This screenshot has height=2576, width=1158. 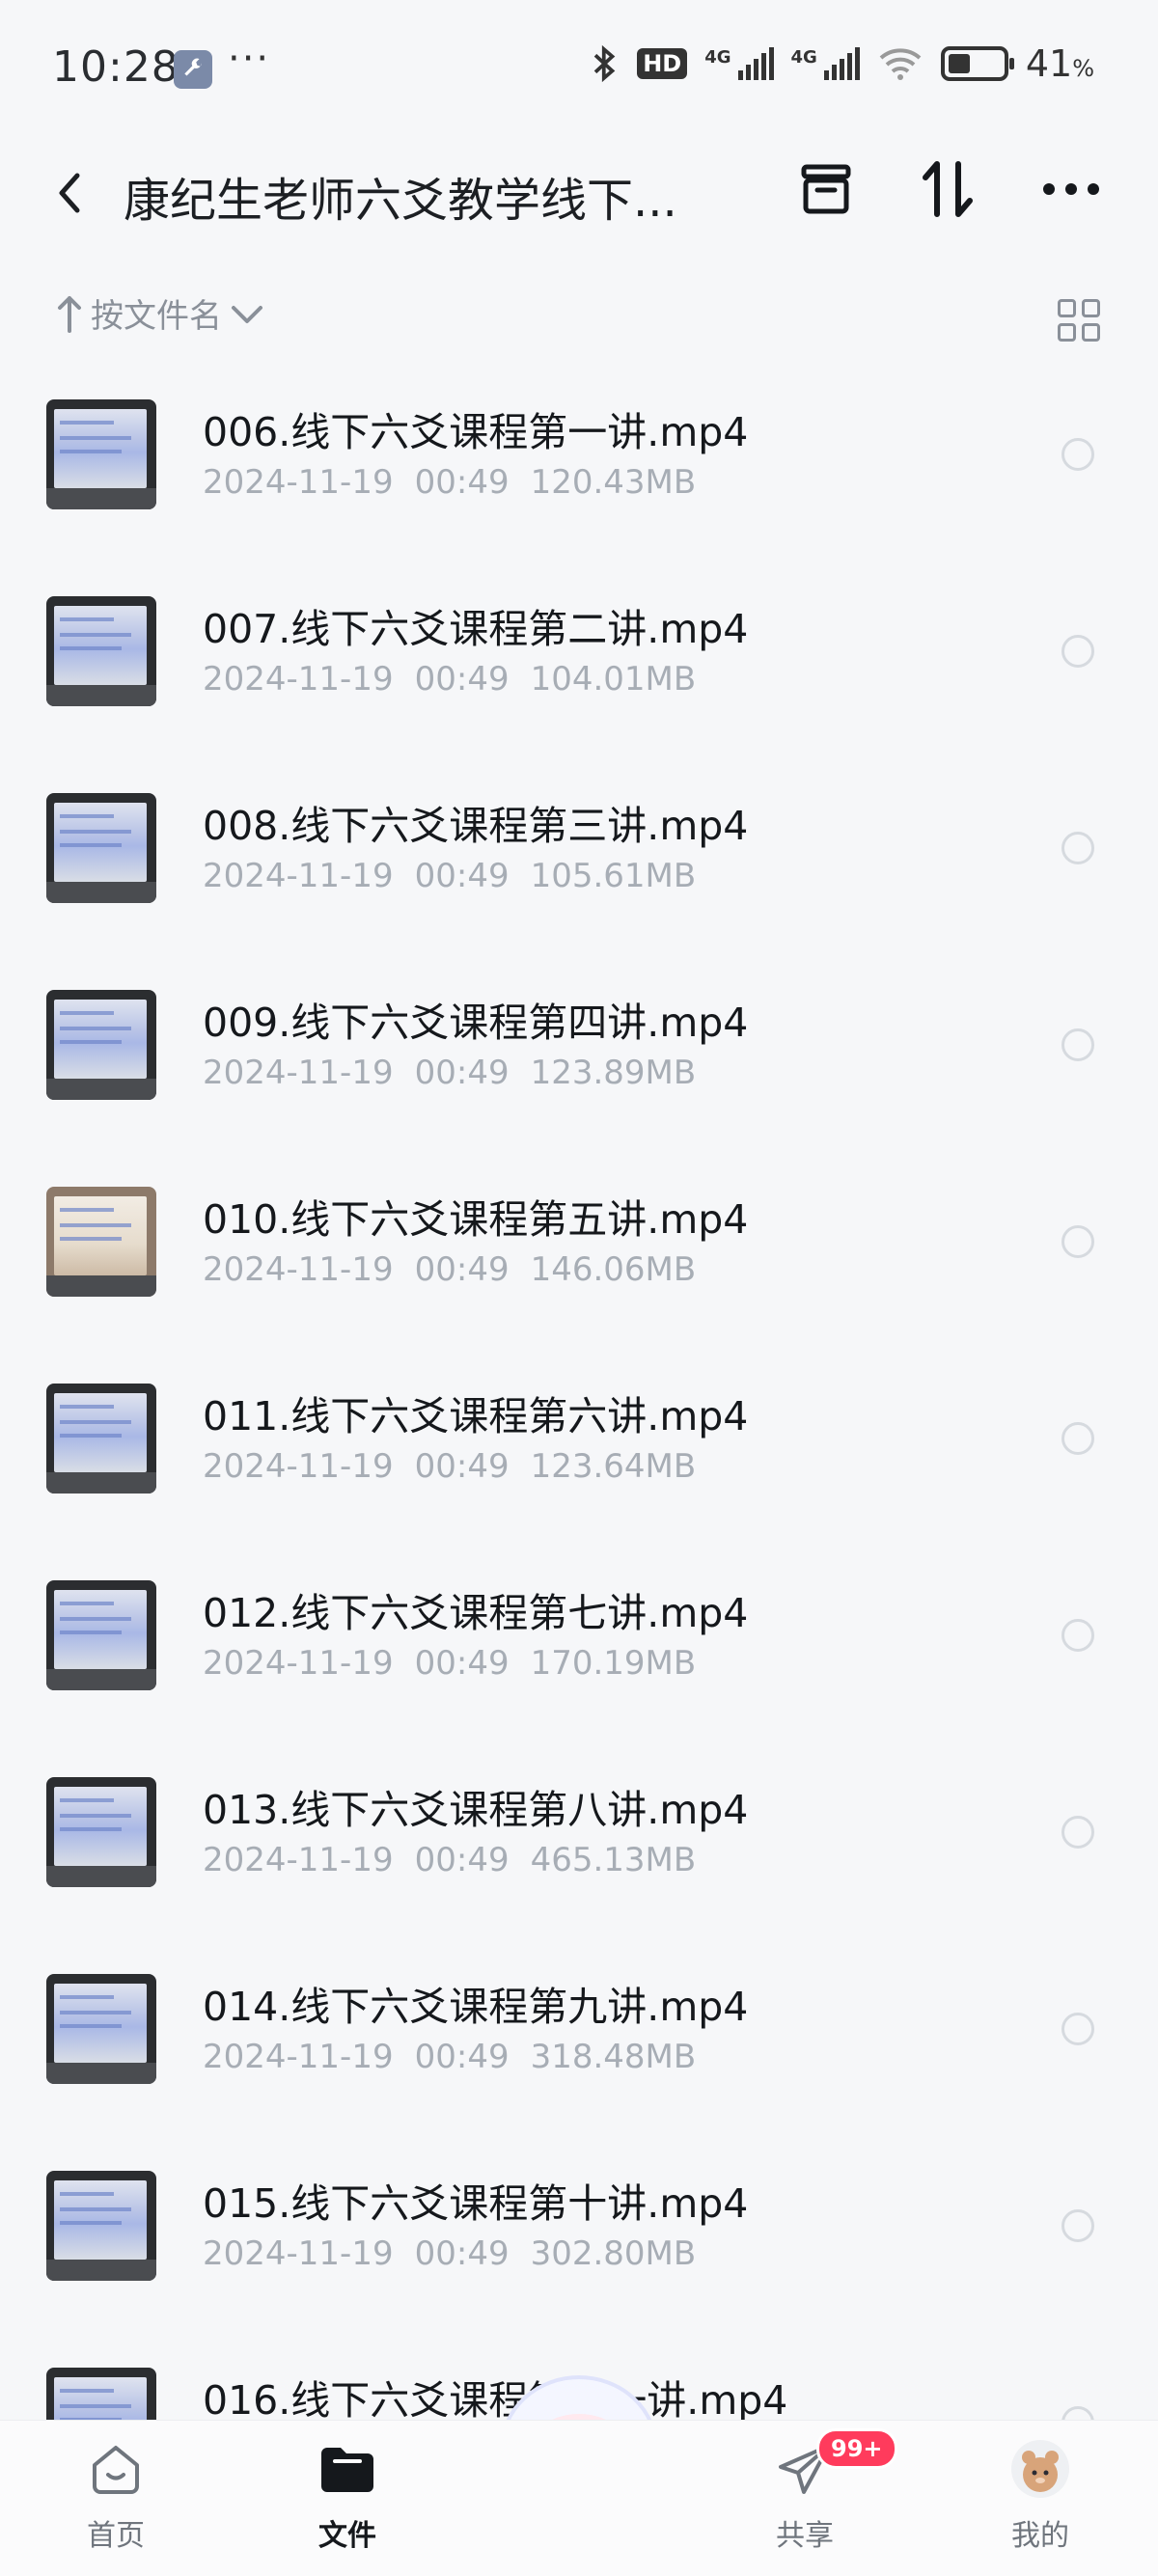 I want to click on tab-share: 99+ 共享, so click(x=817, y=2491).